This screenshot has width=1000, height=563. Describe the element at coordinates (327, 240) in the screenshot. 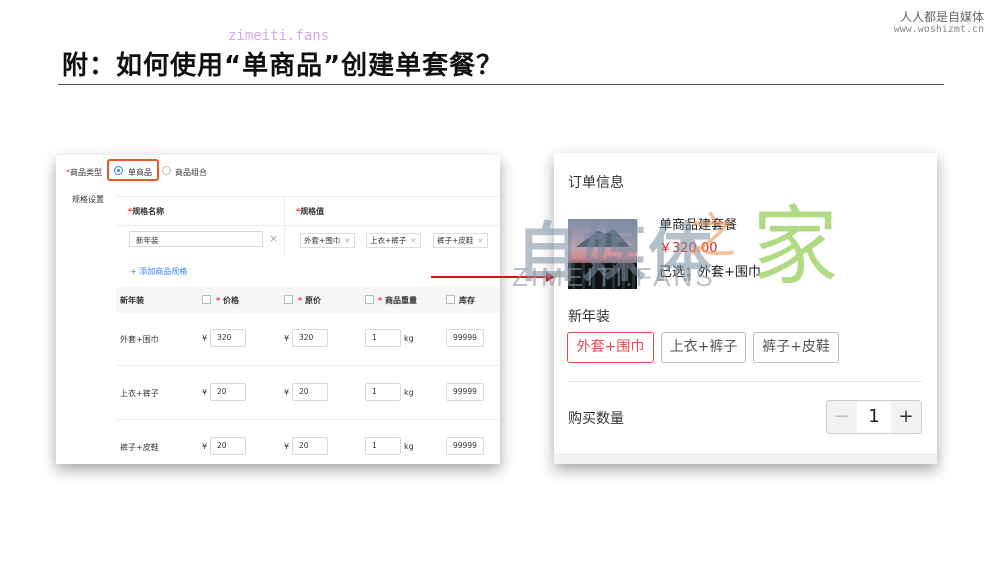

I see `spec-tag: 外套+围巾 ×` at that location.